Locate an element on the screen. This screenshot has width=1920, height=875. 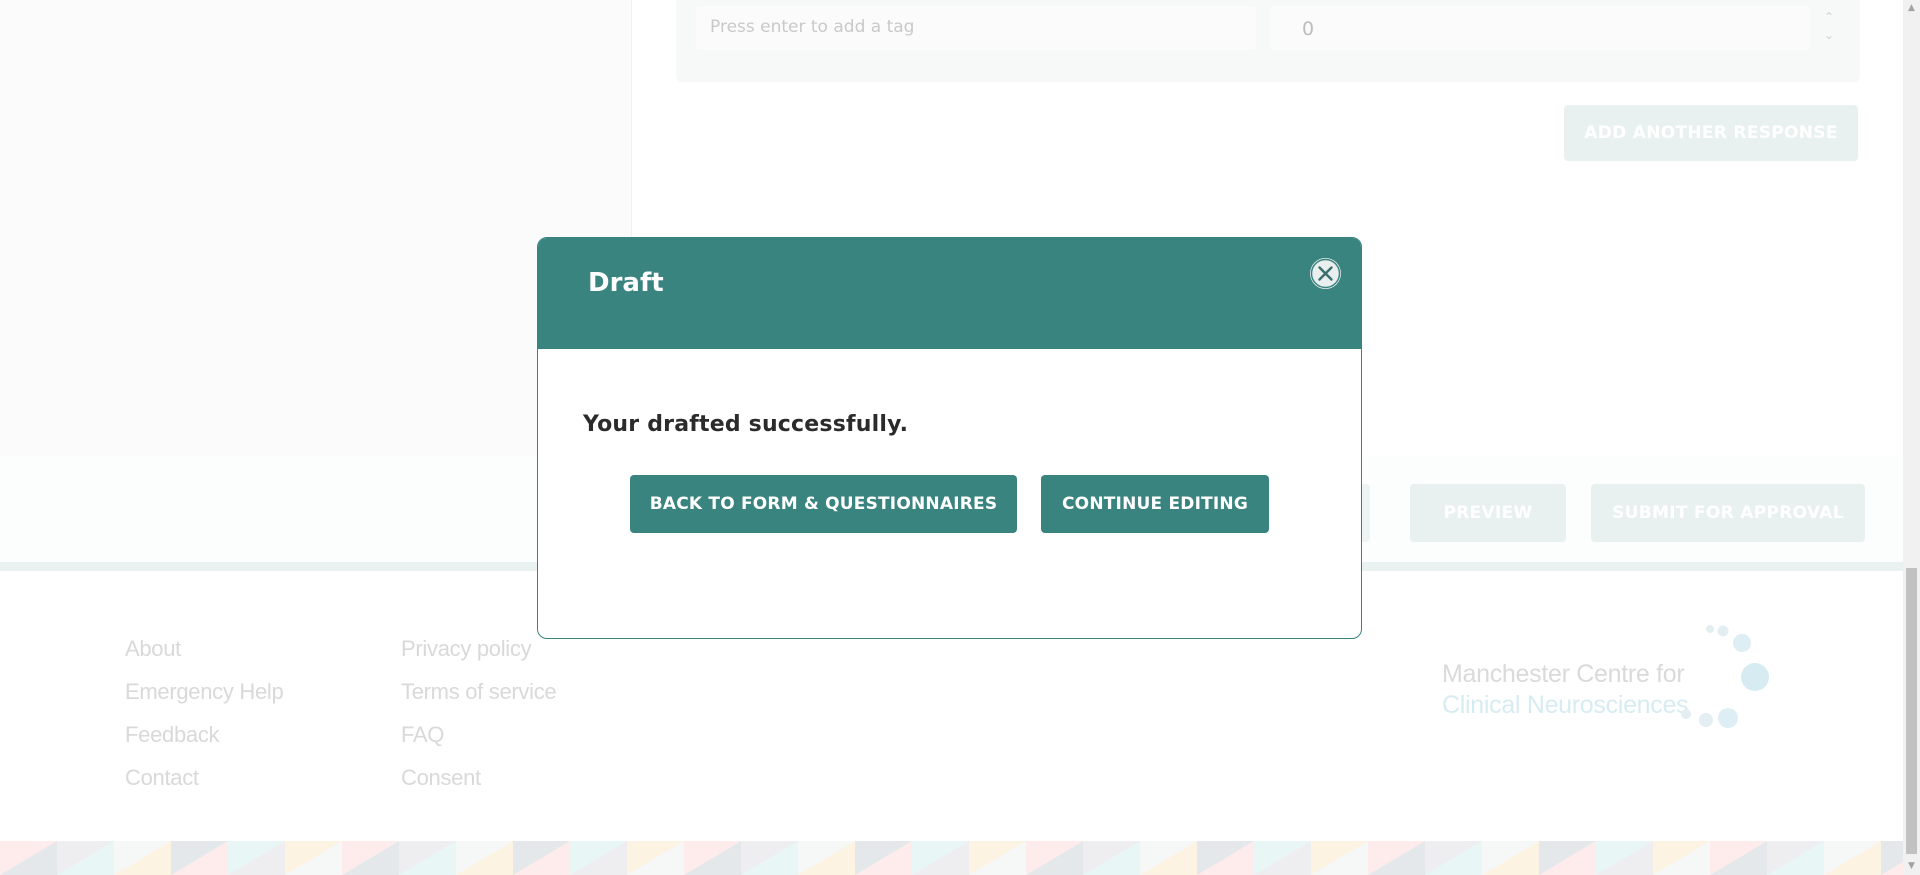
close-button is located at coordinates (1325, 273).